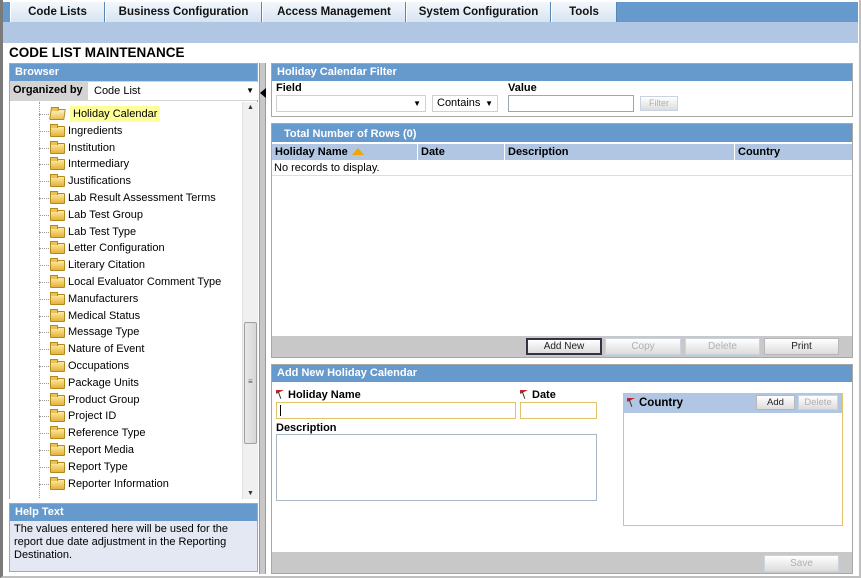  What do you see at coordinates (97, 52) in the screenshot?
I see `page-title: CODE LIST MAINTENANCE` at bounding box center [97, 52].